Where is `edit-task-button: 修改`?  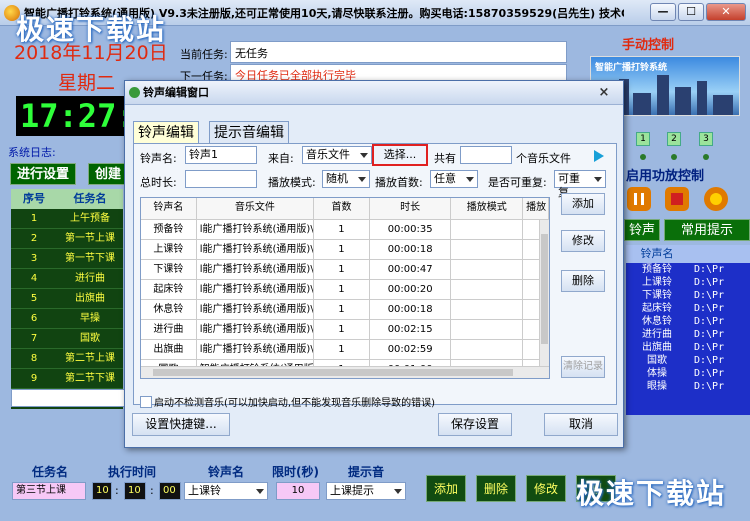 edit-task-button: 修改 is located at coordinates (546, 488).